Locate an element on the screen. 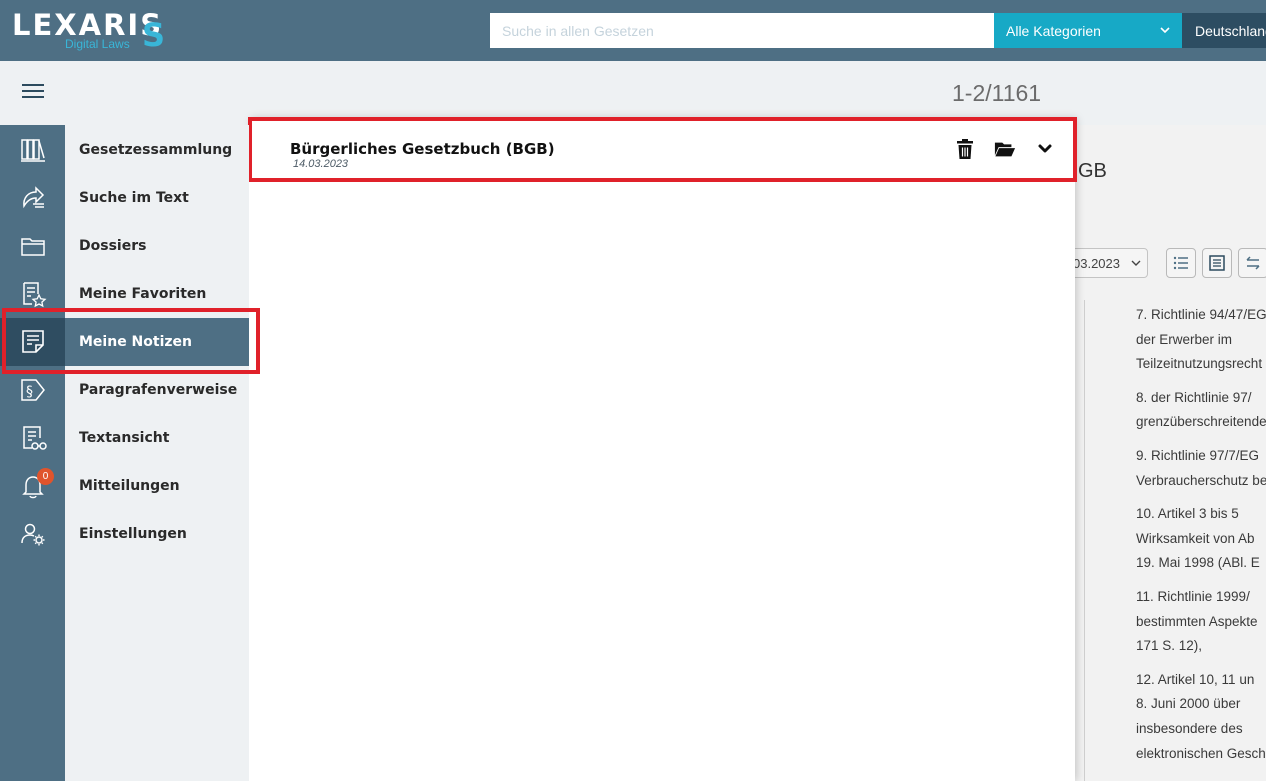 This screenshot has width=1266, height=781. law-books-icon is located at coordinates (32, 150).